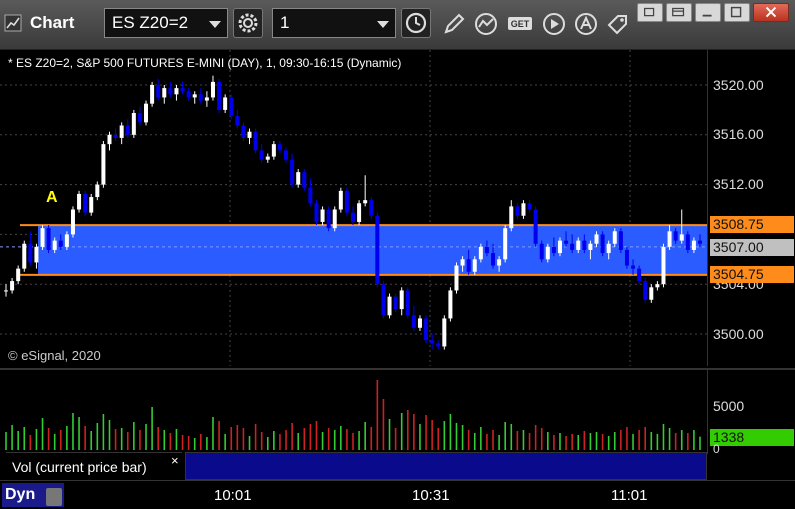 This screenshot has height=509, width=795. What do you see at coordinates (752, 437) in the screenshot?
I see `current-volume-badge: 1338` at bounding box center [752, 437].